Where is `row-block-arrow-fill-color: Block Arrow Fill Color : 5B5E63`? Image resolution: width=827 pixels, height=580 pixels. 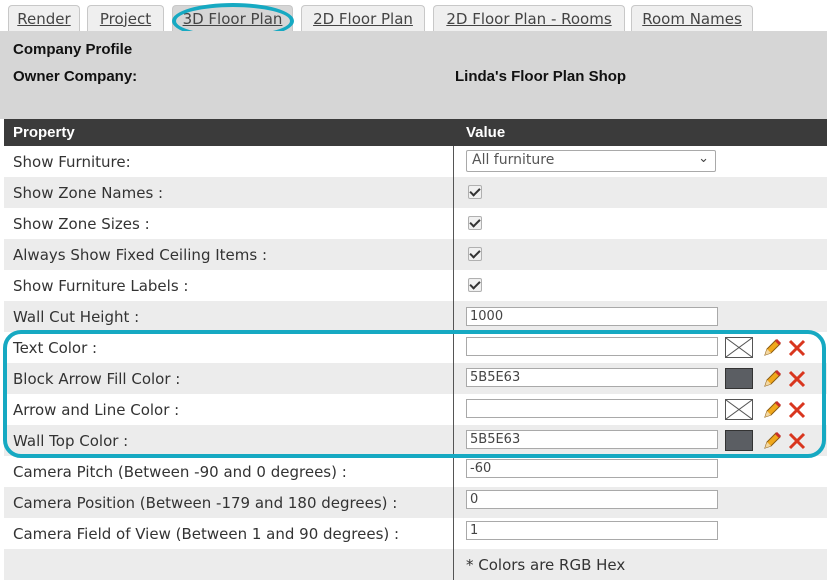
row-block-arrow-fill-color: Block Arrow Fill Color : 5B5E63 is located at coordinates (415, 378).